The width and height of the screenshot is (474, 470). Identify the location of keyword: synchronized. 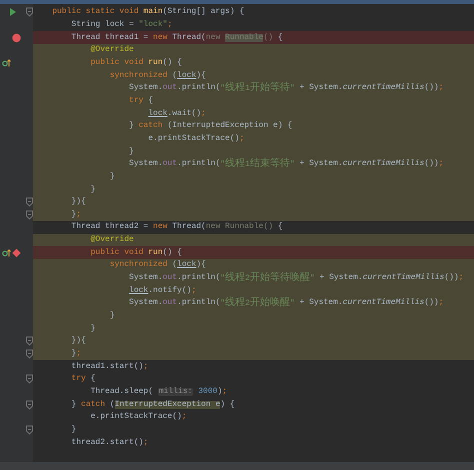
(139, 76).